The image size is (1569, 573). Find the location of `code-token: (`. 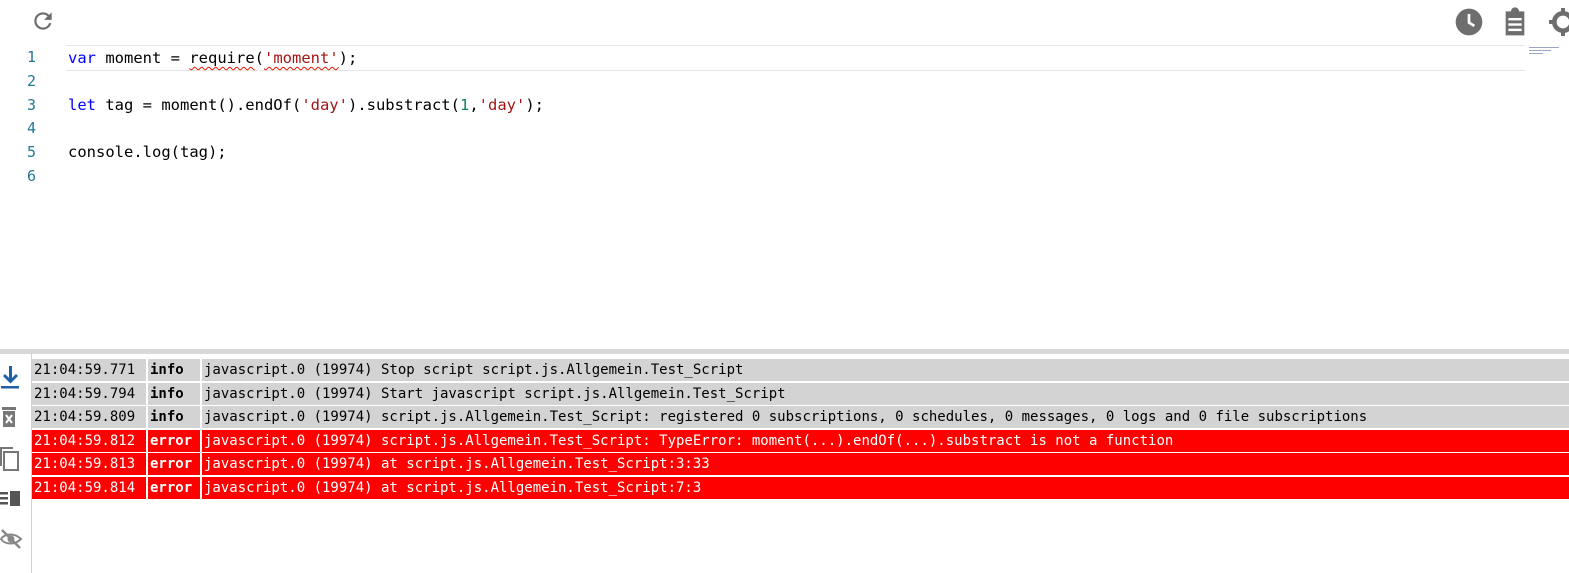

code-token: ( is located at coordinates (259, 58).